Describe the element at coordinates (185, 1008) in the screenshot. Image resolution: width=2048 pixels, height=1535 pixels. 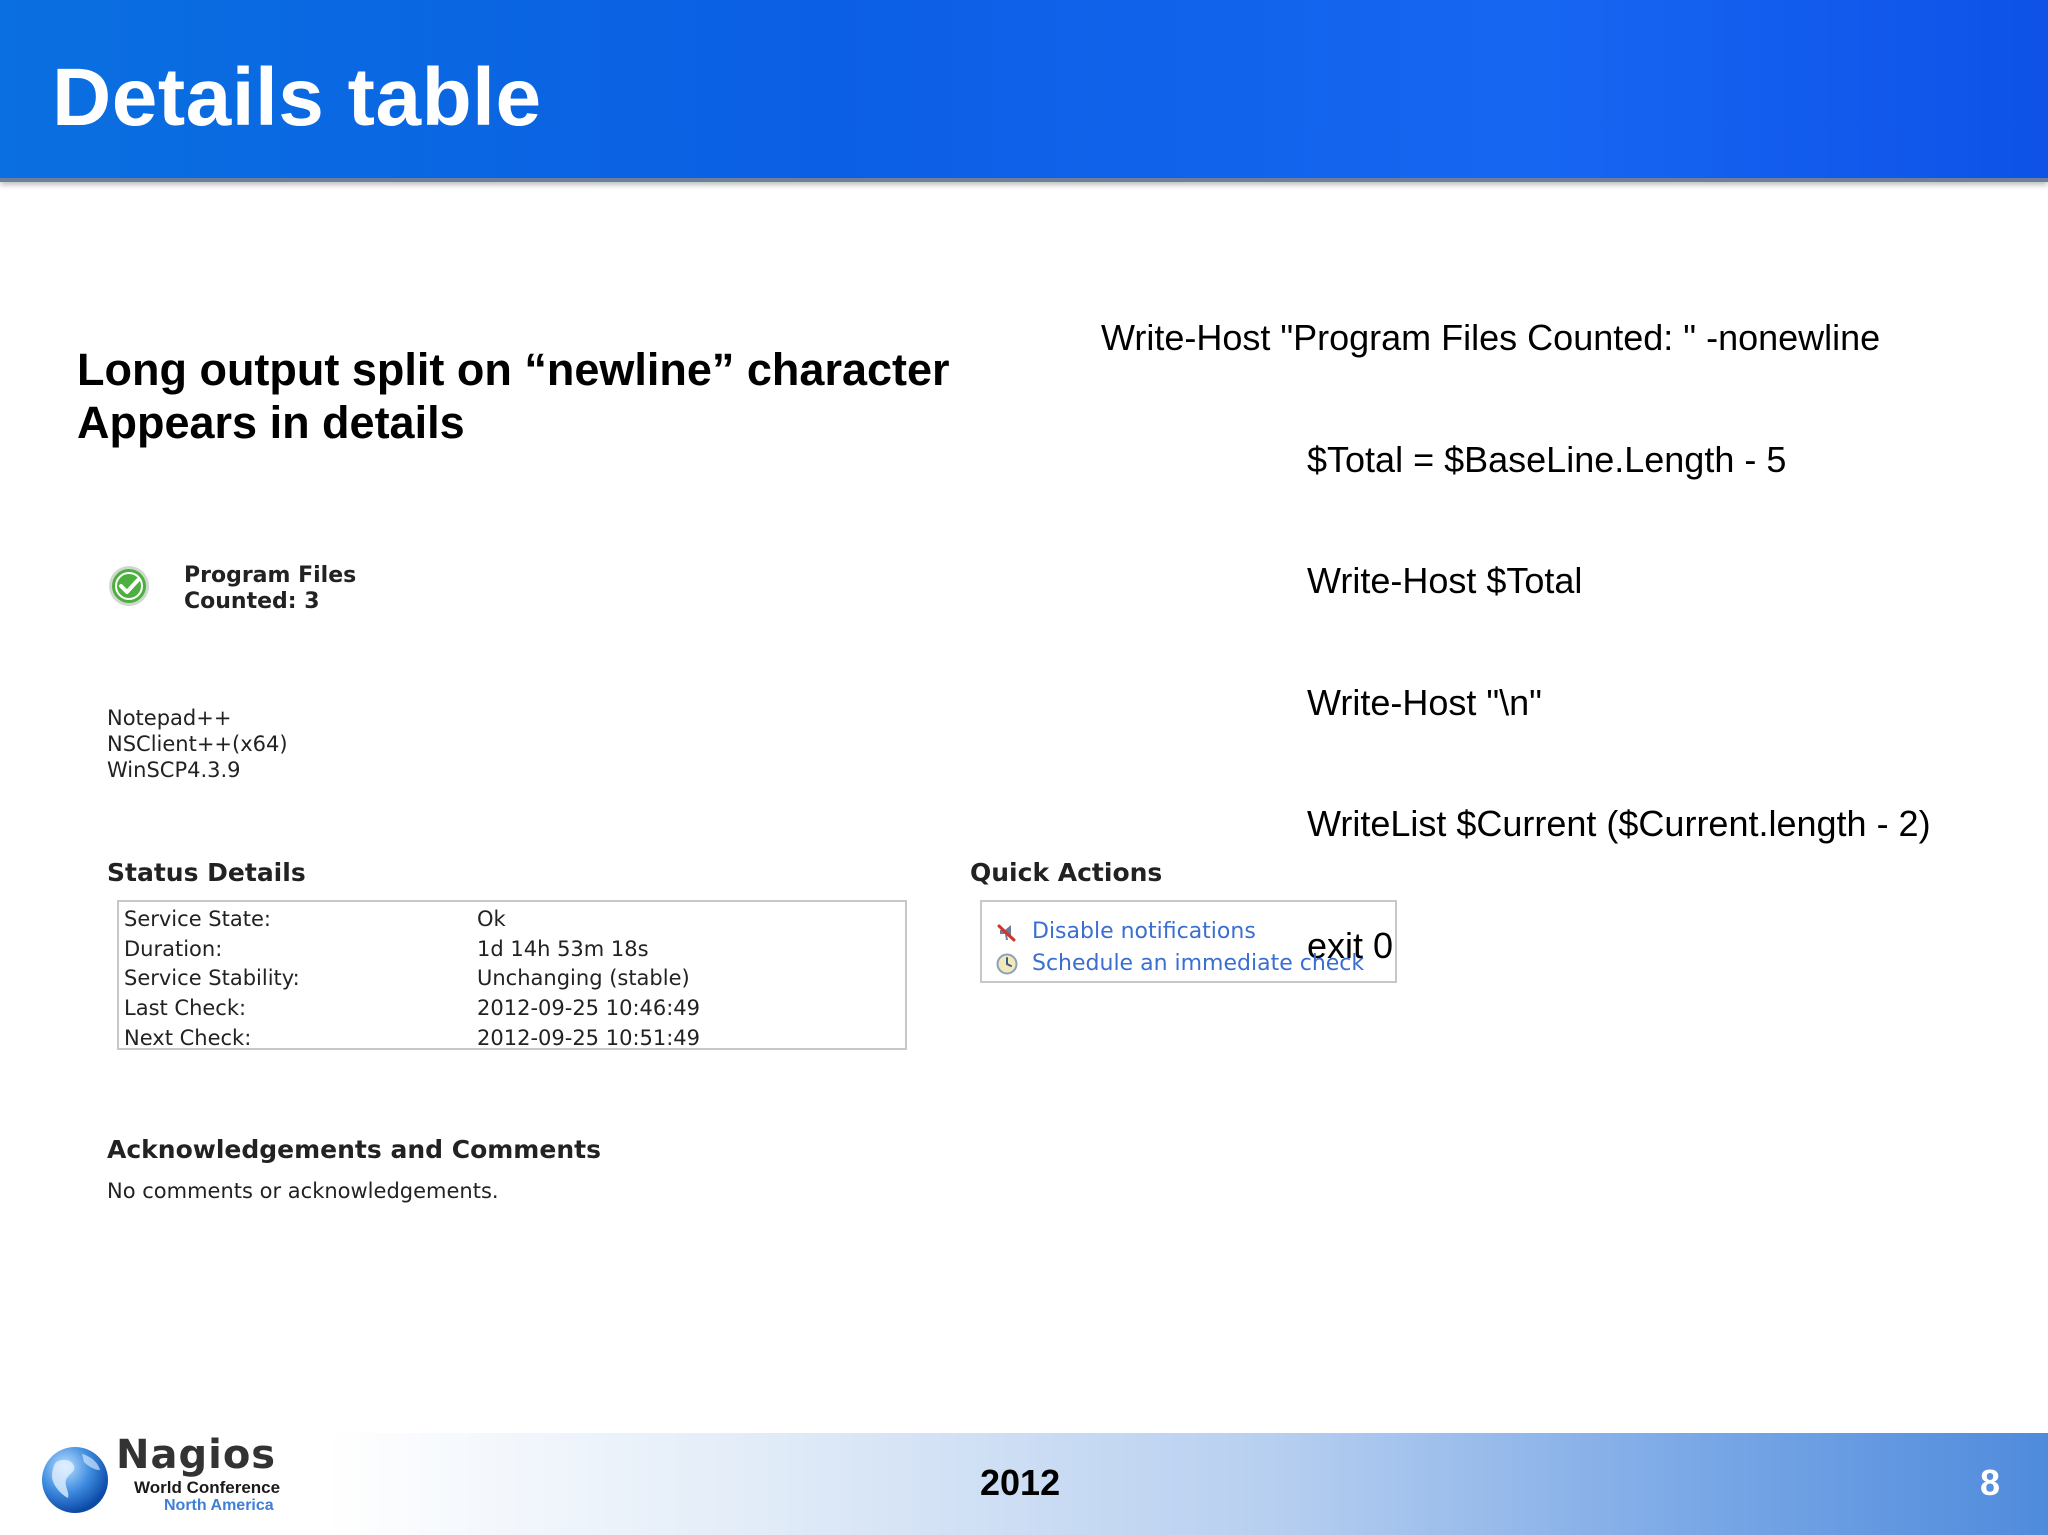
I see `status-key: Last Check:` at that location.